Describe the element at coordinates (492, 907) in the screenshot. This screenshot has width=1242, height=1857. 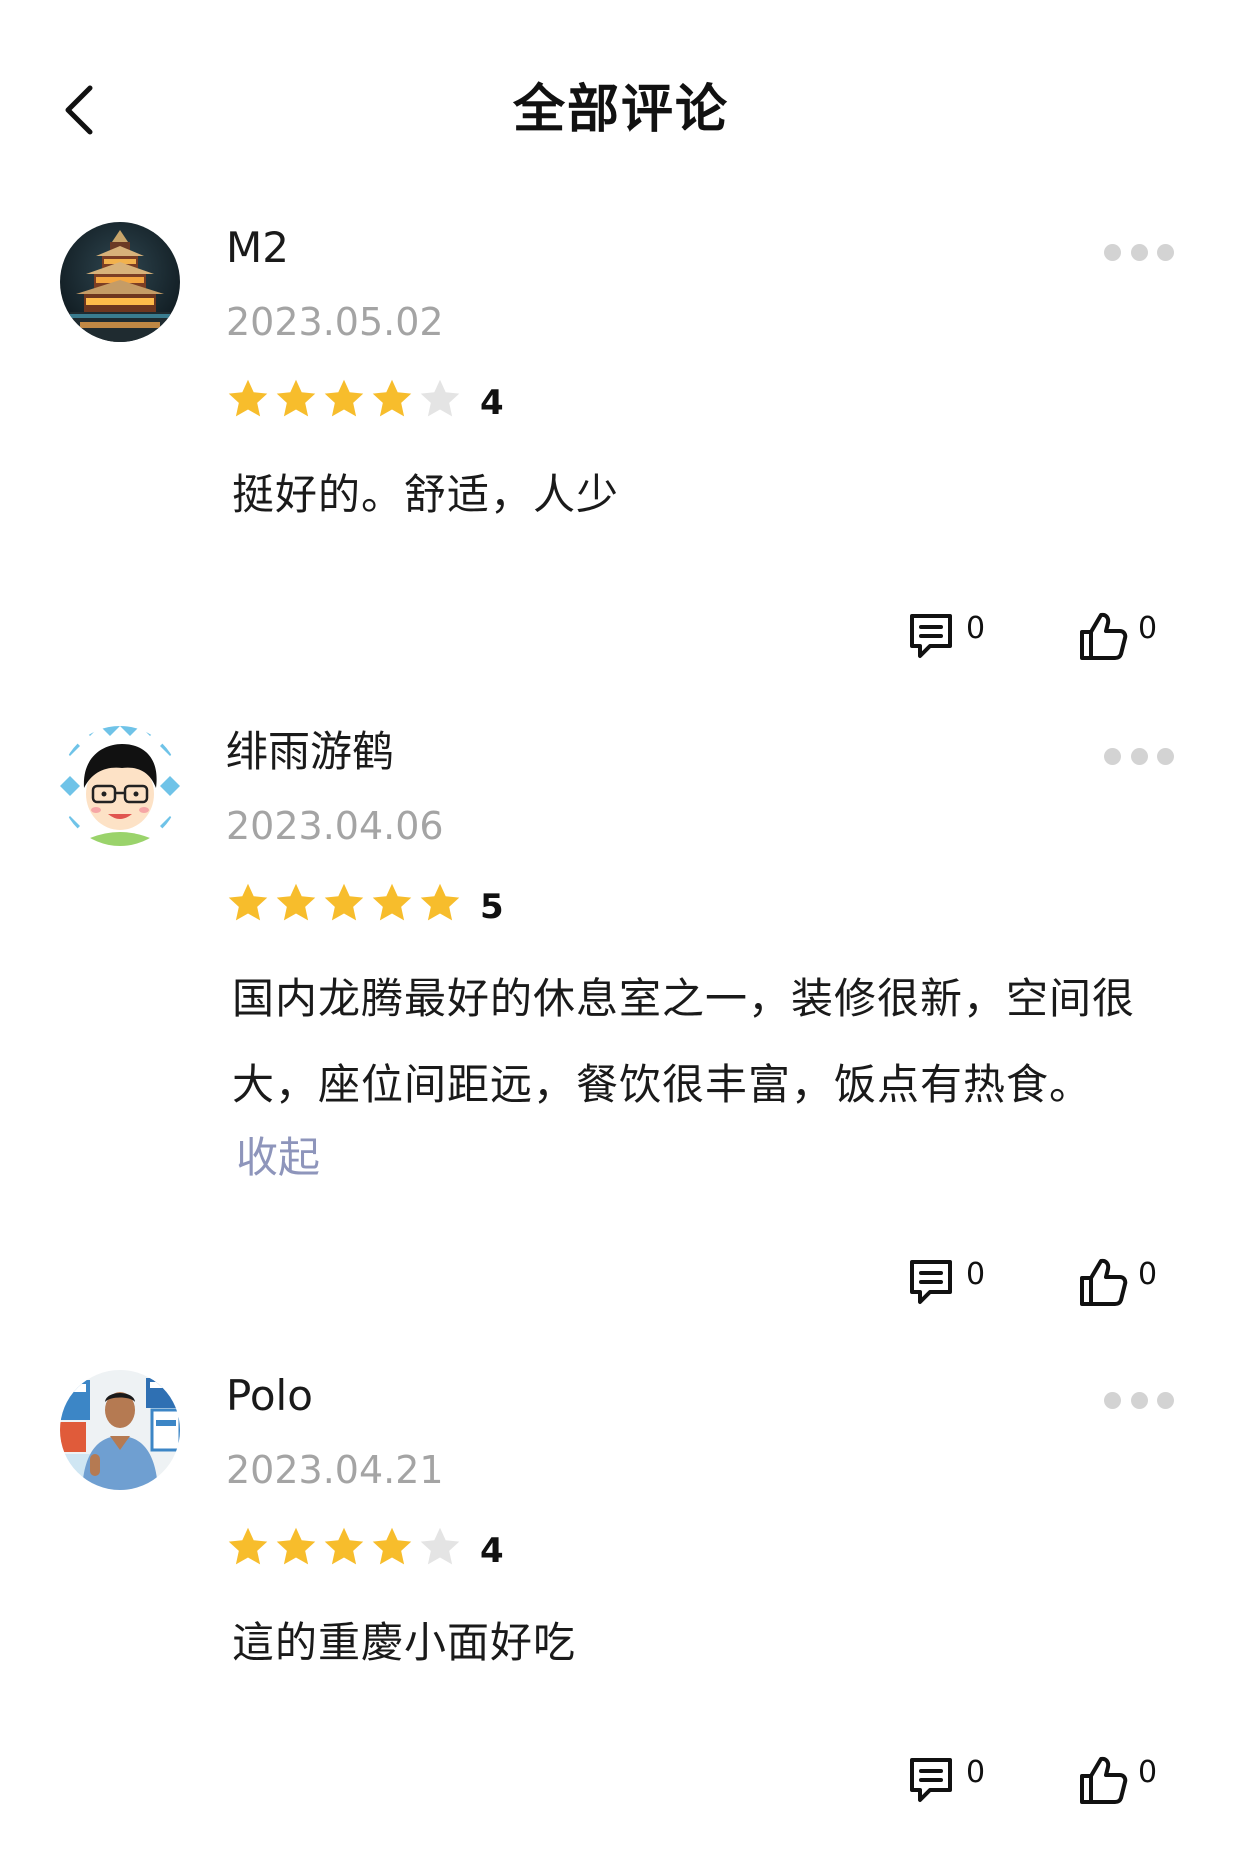
I see `rating-value: 5` at that location.